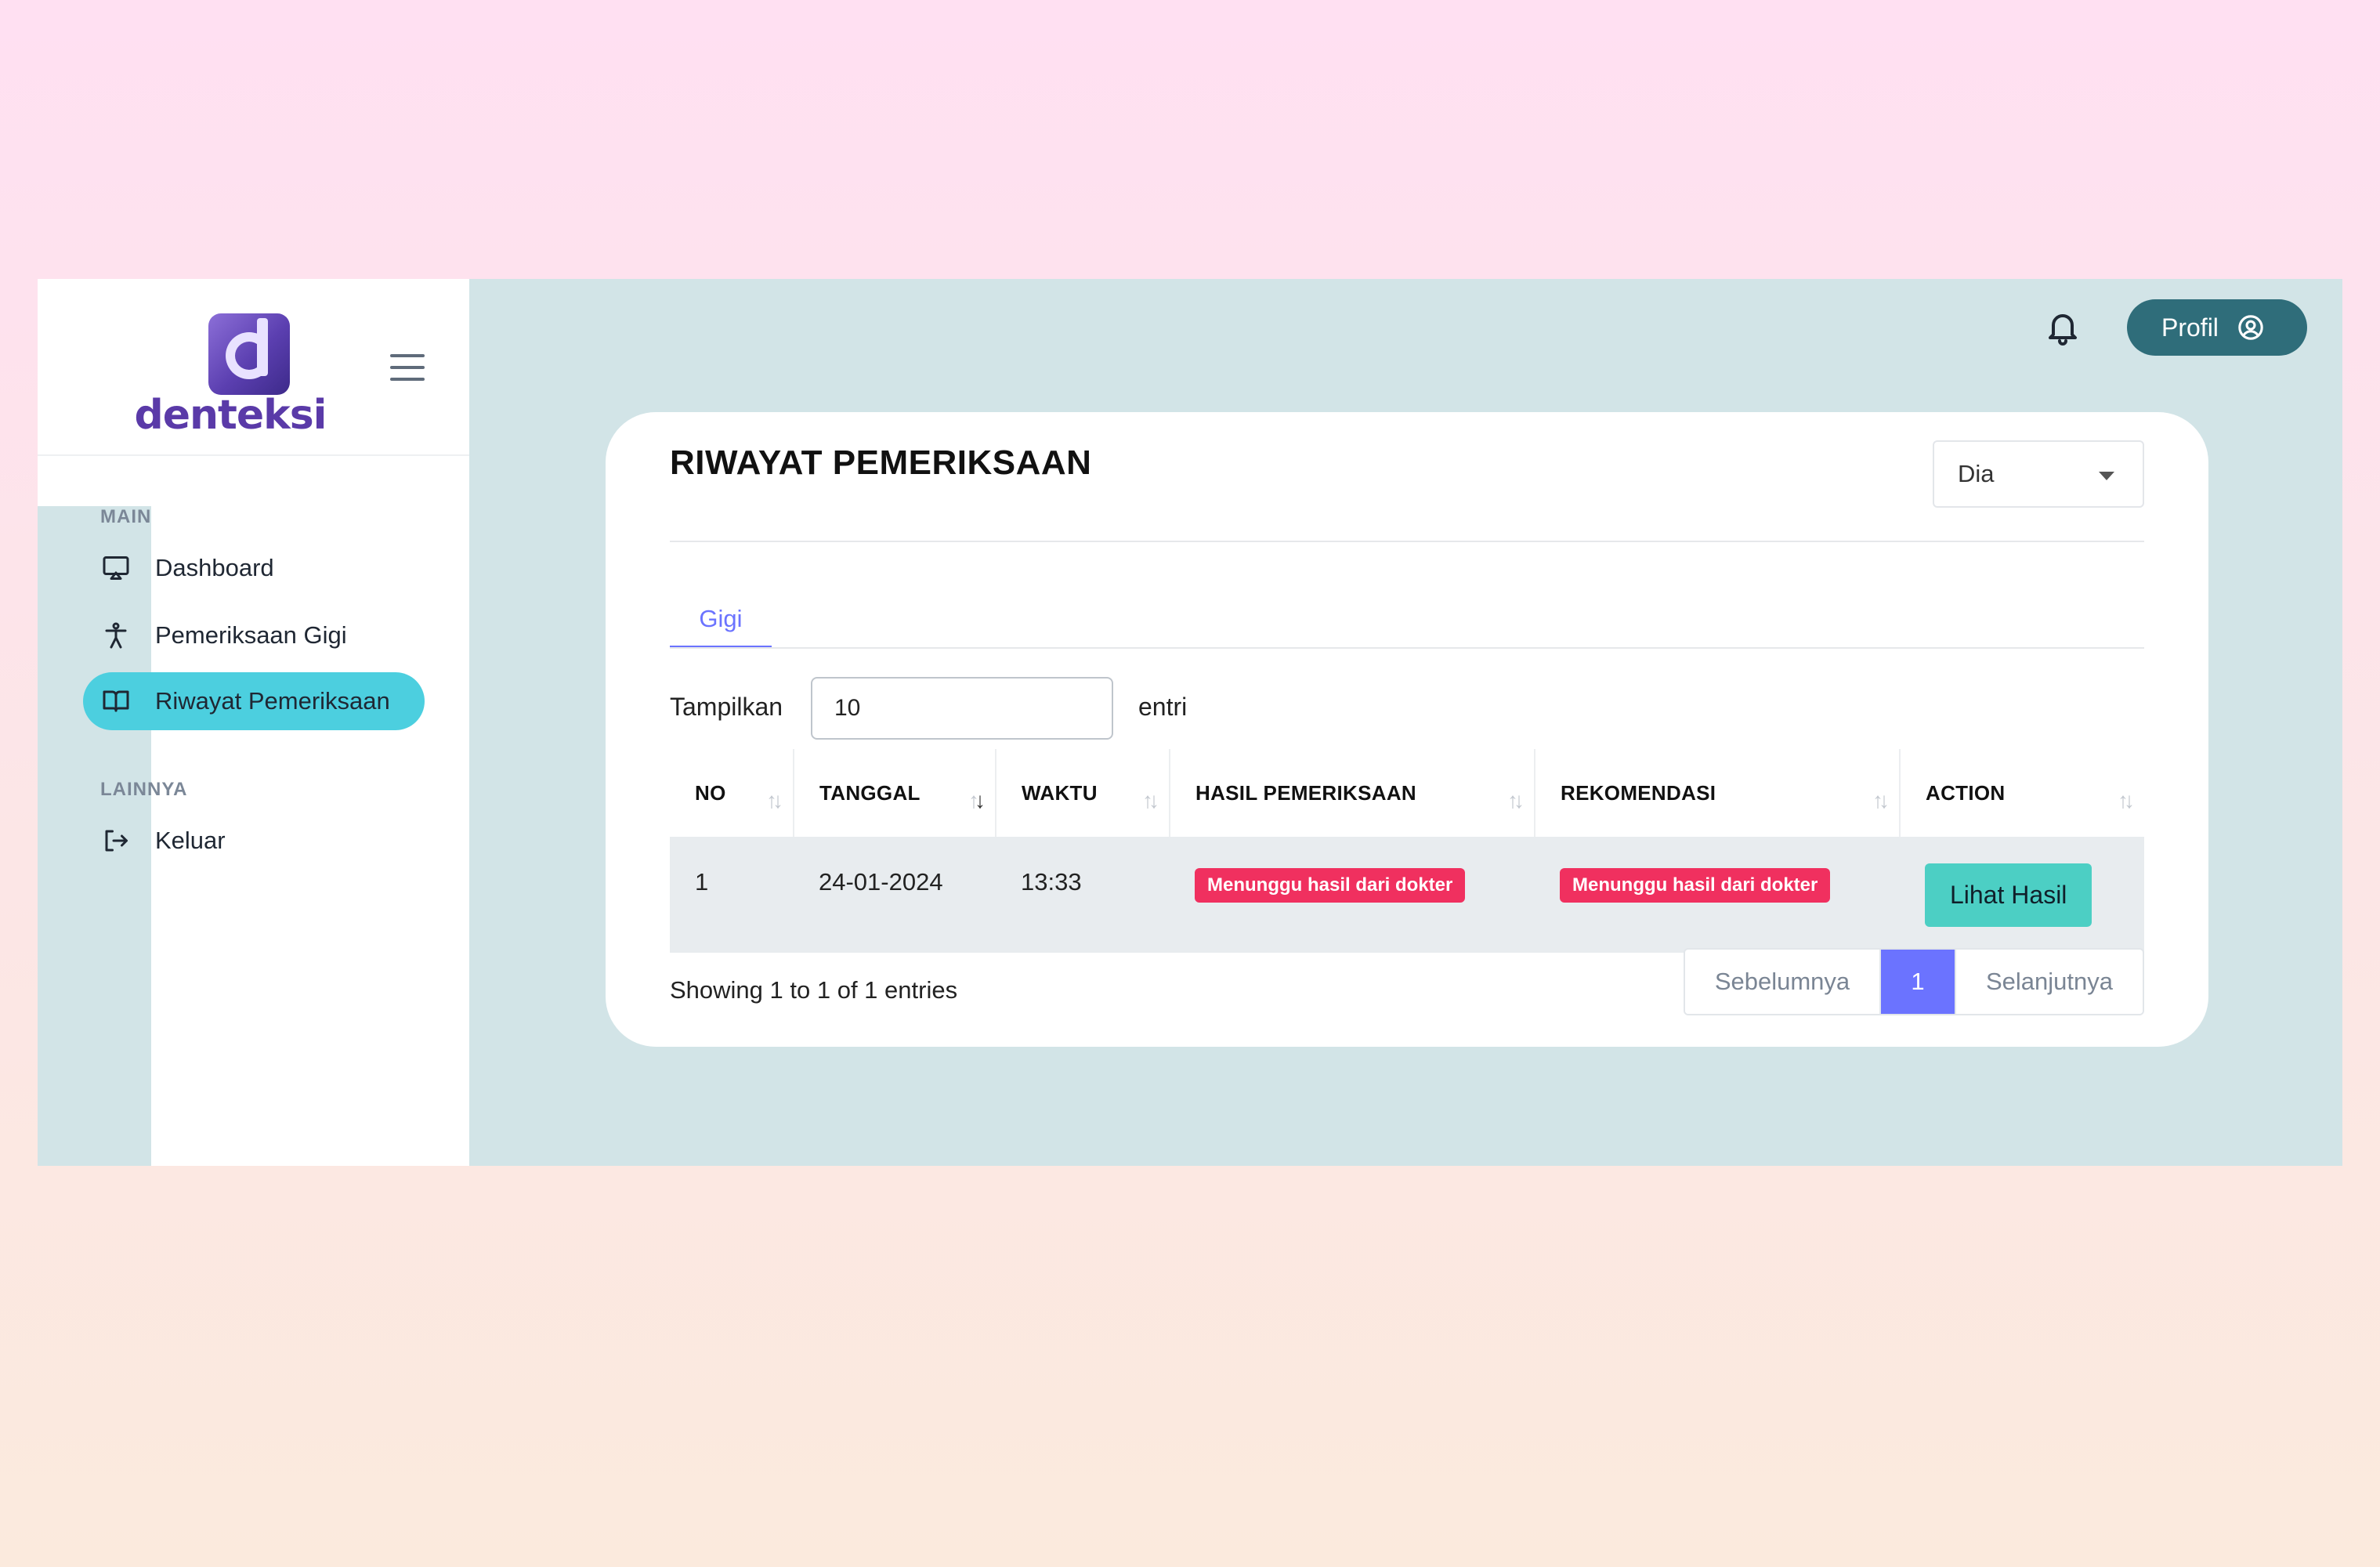 This screenshot has width=2380, height=1567. Describe the element at coordinates (1352, 793) in the screenshot. I see `column-header-hasil-pemeriksaan: HASIL PEMERIKSAAN ↑↓` at that location.